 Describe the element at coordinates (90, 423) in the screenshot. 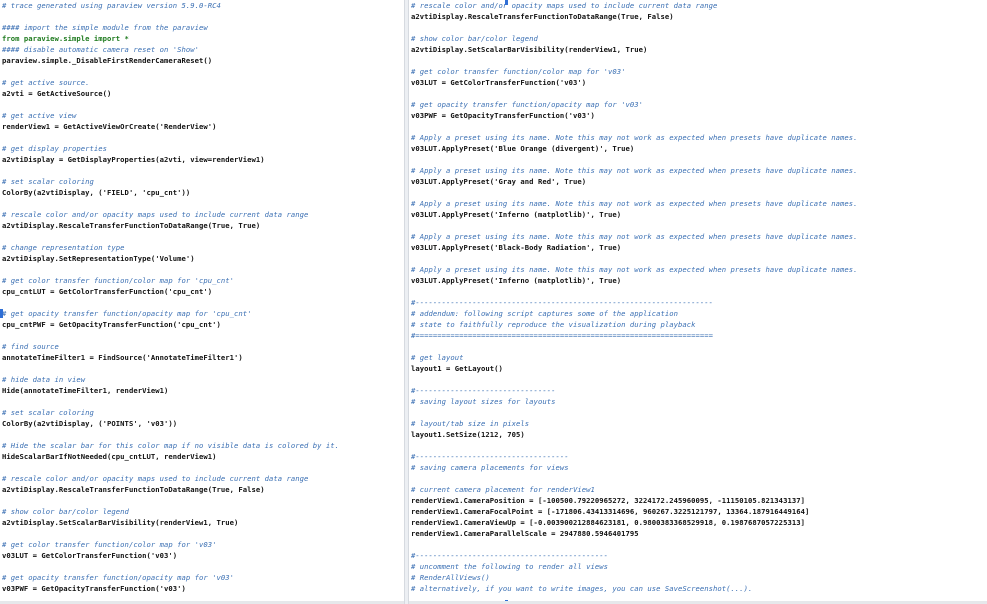

I see `left-pane-line: ColorBy(a2vtiDisplay, ('POINTS', 'v03'))` at that location.